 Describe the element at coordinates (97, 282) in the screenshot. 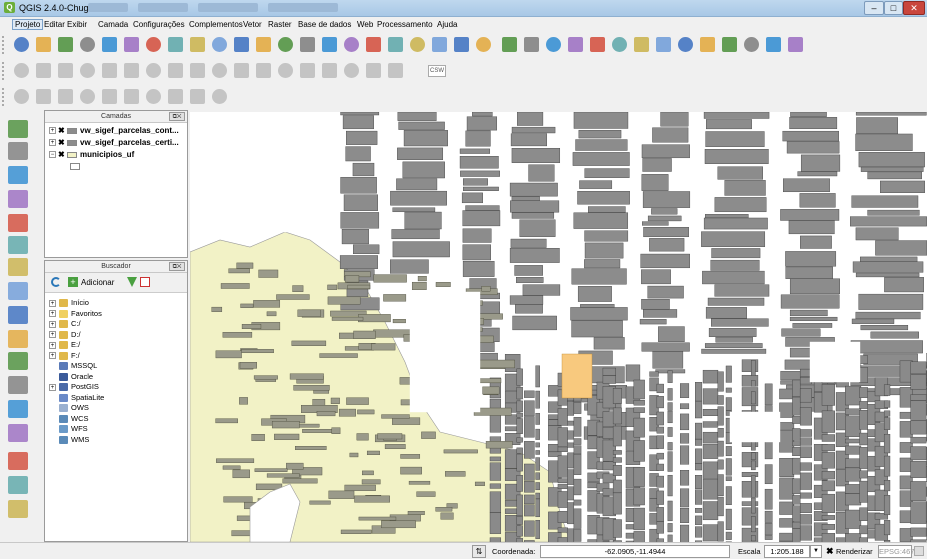

I see `add-button-label: Adicionar` at that location.